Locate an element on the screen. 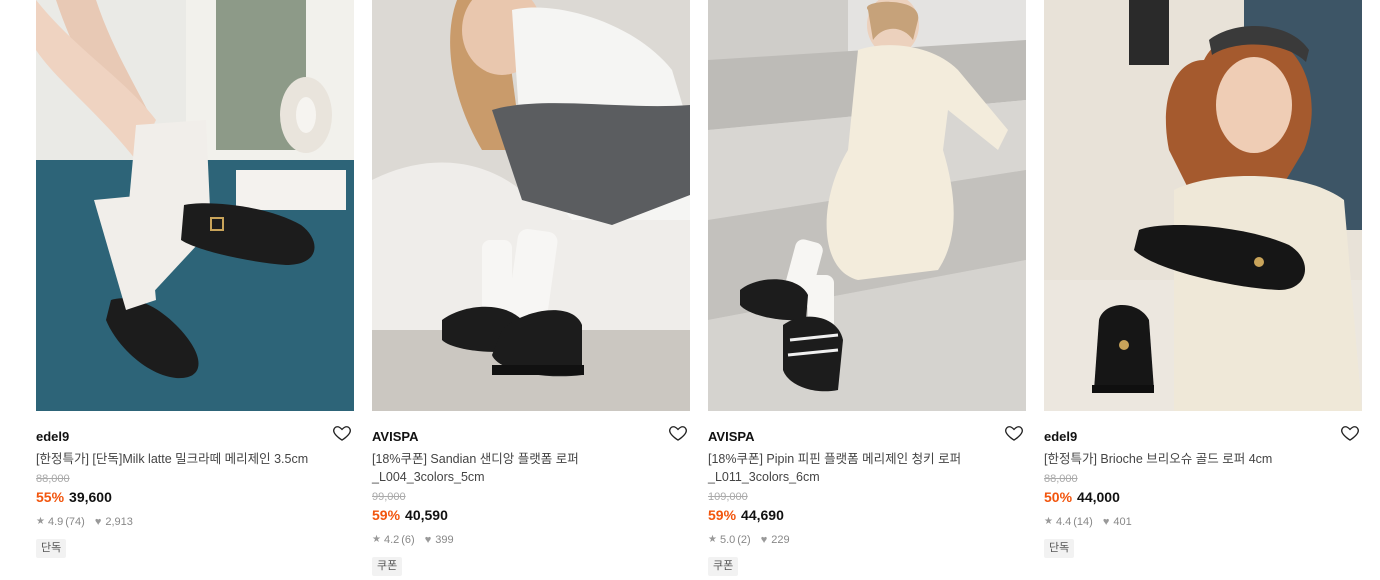 The height and width of the screenshot is (580, 1380). discount-rate: 55% is located at coordinates (50, 497).